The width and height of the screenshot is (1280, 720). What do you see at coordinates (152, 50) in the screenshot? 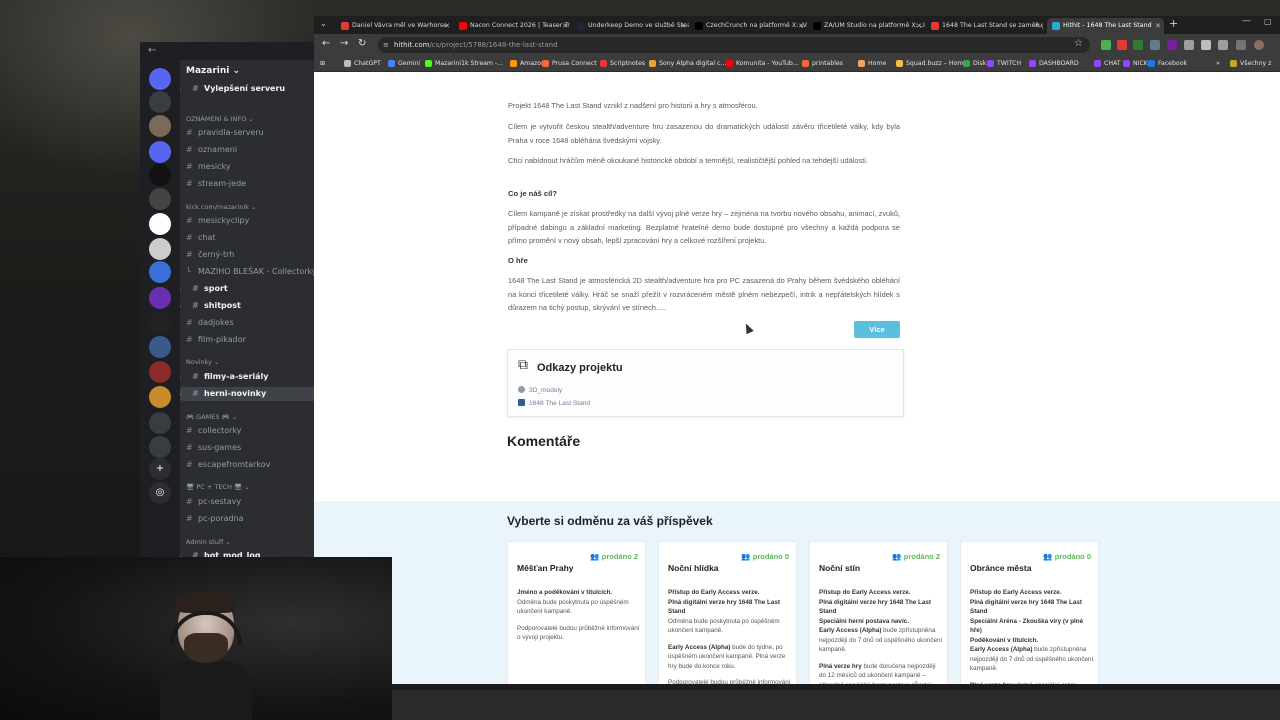
I see `back-arrow-icon: ←` at bounding box center [152, 50].